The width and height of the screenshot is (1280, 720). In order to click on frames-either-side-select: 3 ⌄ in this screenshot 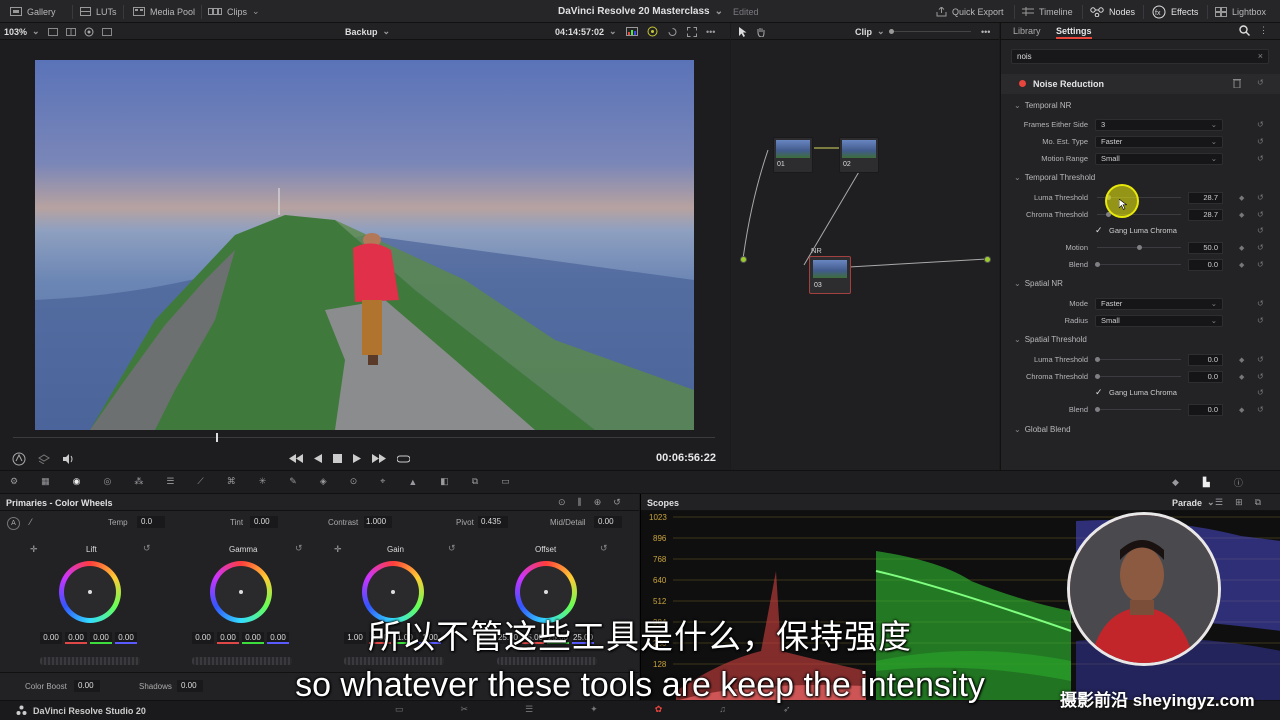, I will do `click(1159, 124)`.